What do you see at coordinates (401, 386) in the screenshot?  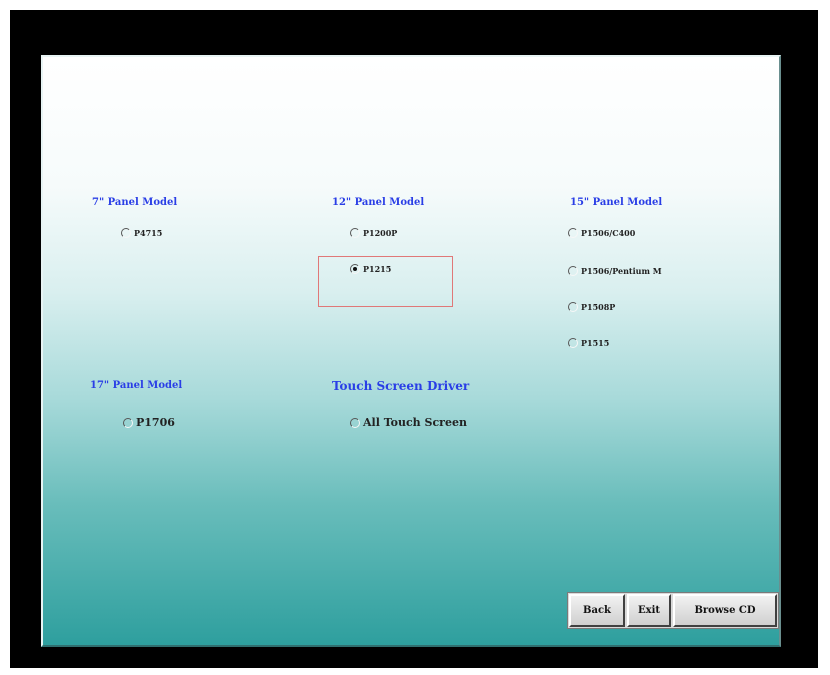 I see `group-title-touch-screen: Touch Screen Driver` at bounding box center [401, 386].